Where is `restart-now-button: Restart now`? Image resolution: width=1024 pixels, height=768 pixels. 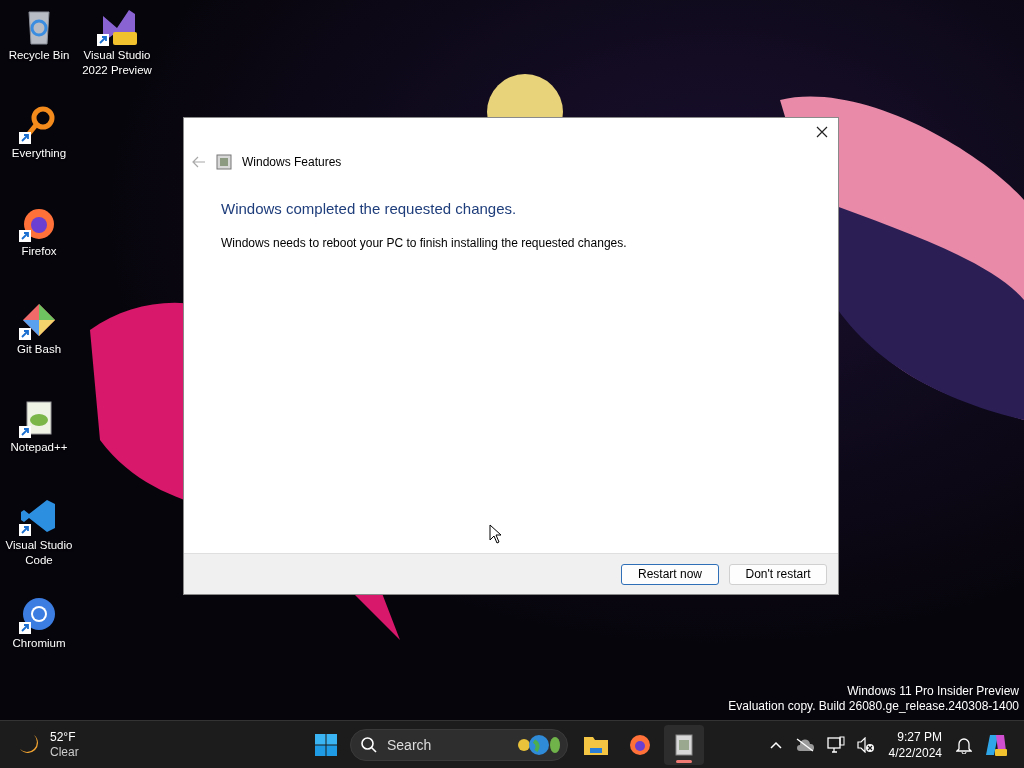 restart-now-button: Restart now is located at coordinates (670, 574).